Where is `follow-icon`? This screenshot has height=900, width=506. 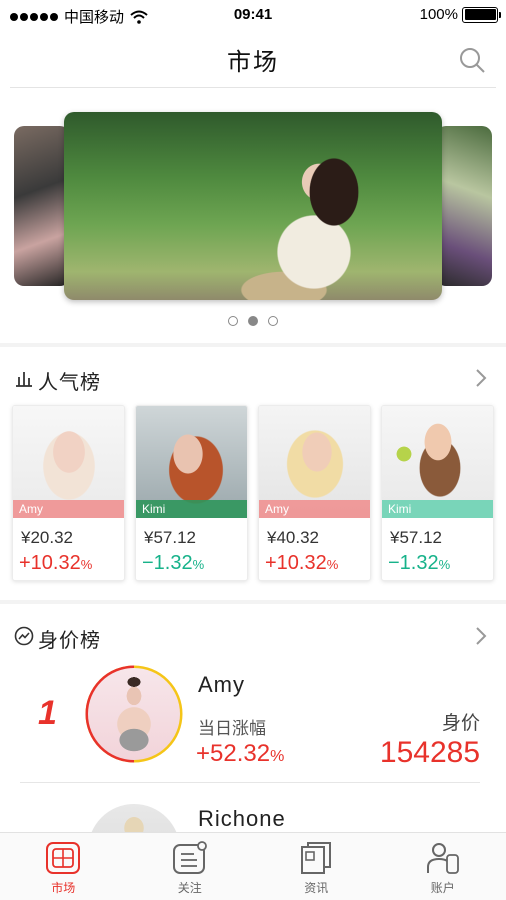
follow-icon is located at coordinates (189, 857).